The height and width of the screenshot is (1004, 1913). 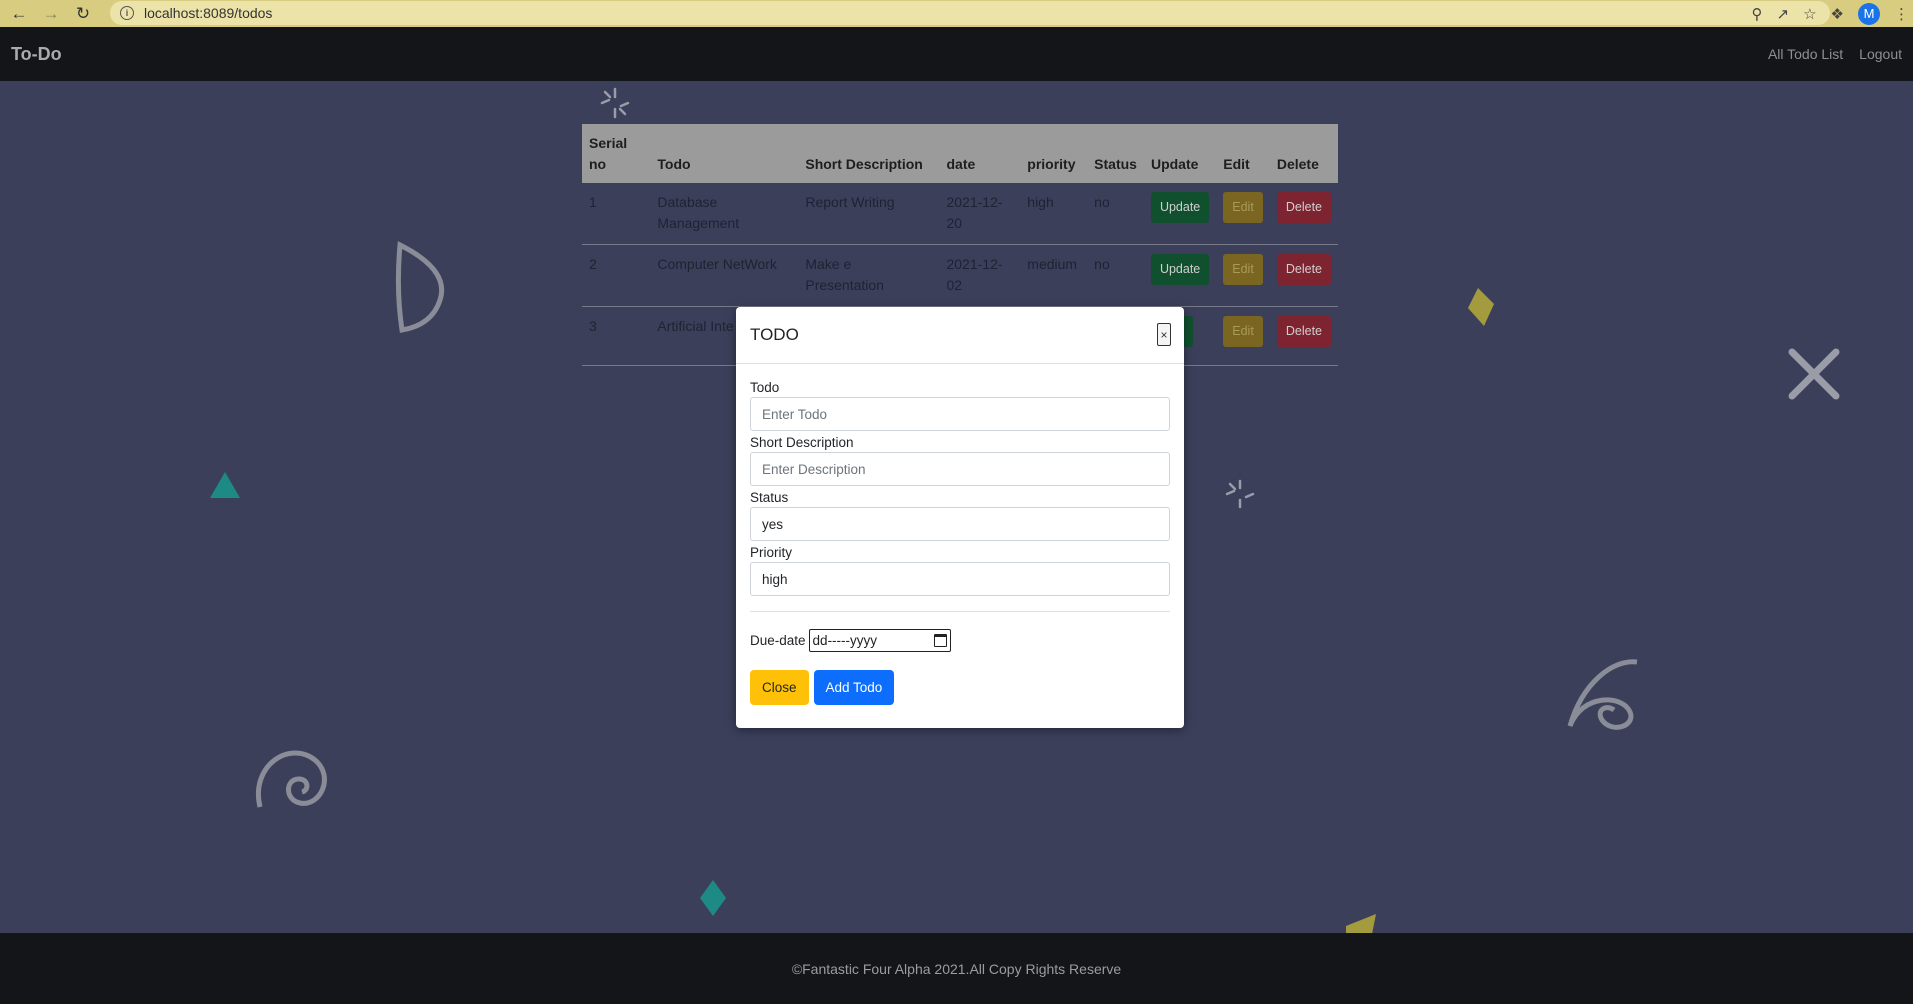 What do you see at coordinates (208, 13) in the screenshot?
I see `url-text: localhost:8089/todos` at bounding box center [208, 13].